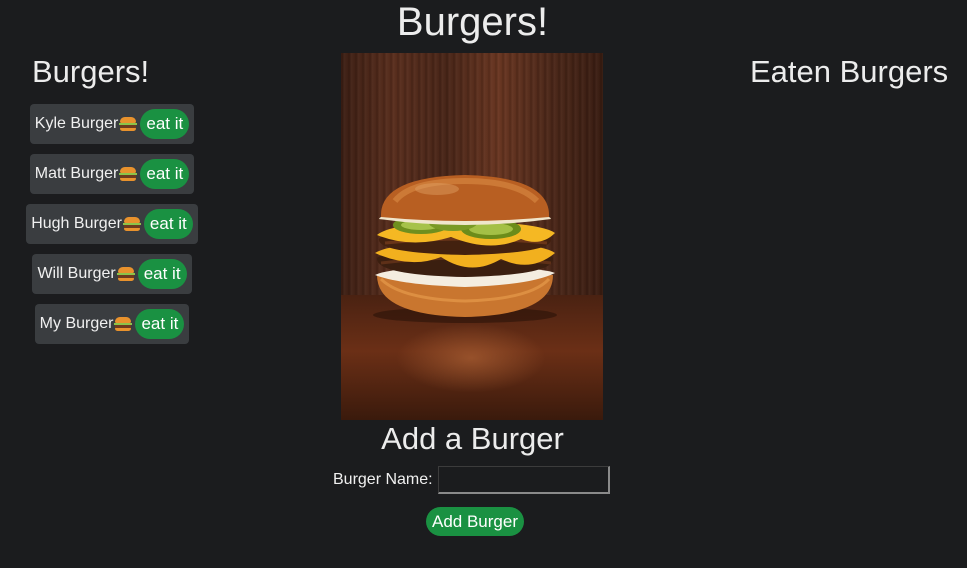 This screenshot has width=967, height=568. I want to click on list-item: Matt Burger eat it, so click(112, 179).